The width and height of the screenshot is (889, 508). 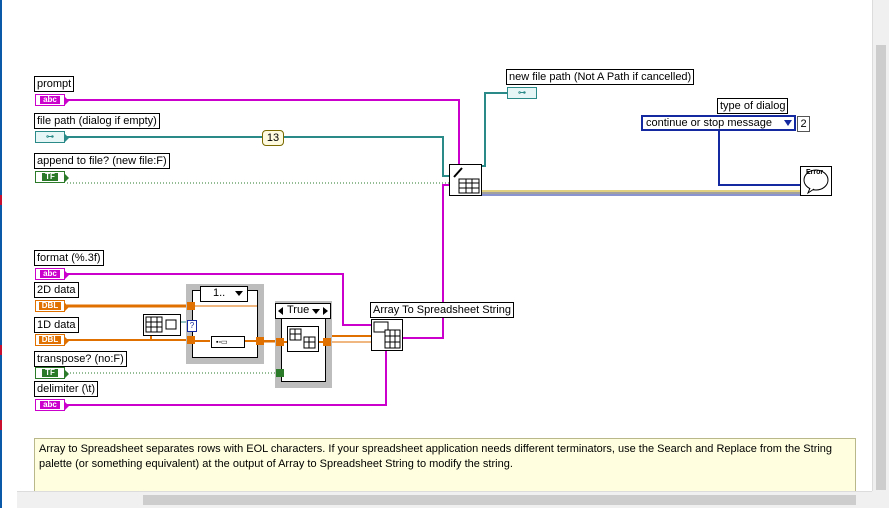 I want to click on vertical-scrollbar, so click(x=880, y=245).